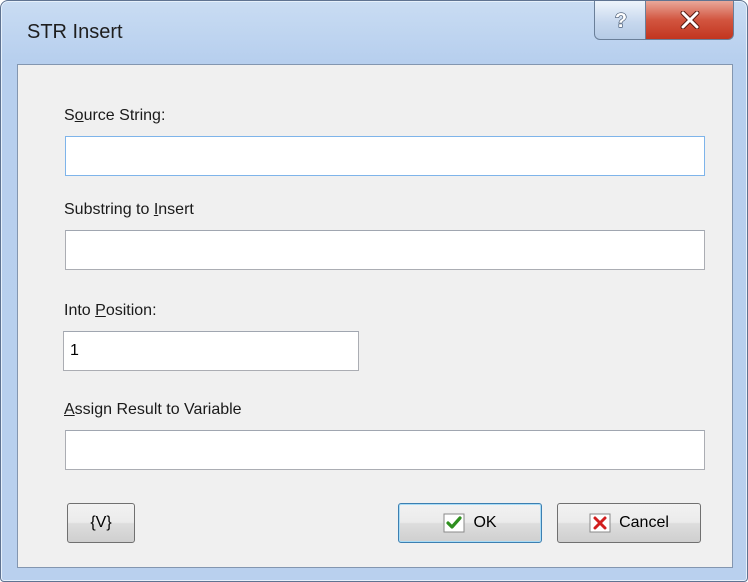 This screenshot has width=748, height=582. I want to click on help-button: ?, so click(620, 20).